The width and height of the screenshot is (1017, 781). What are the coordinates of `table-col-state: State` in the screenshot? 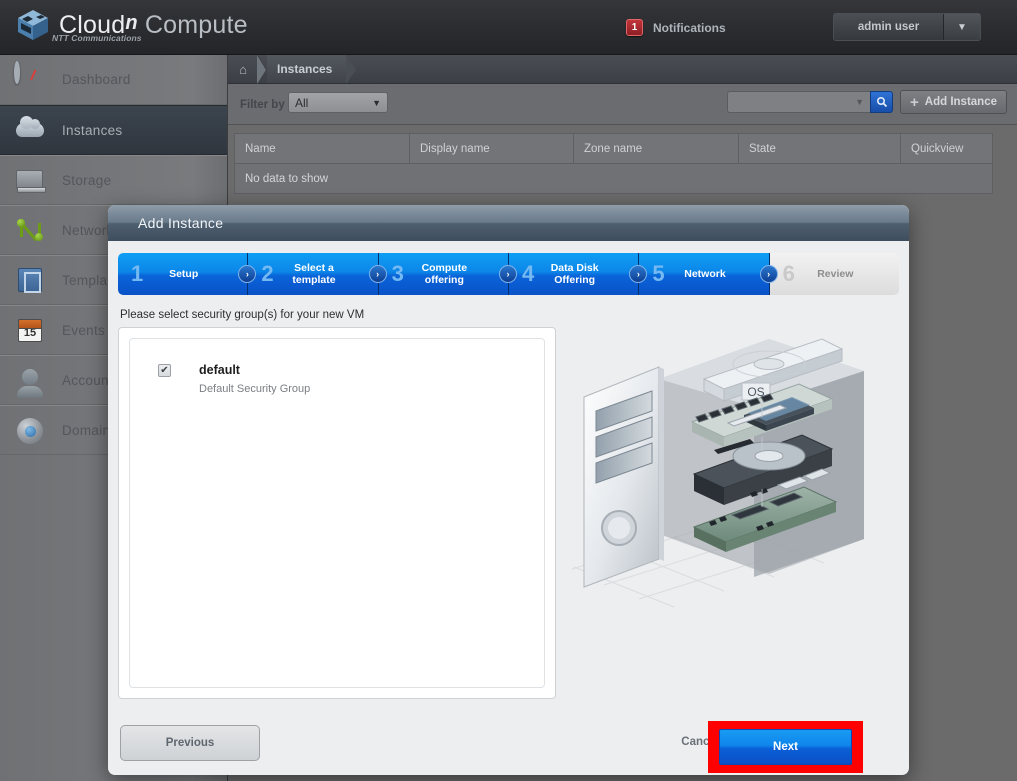 It's located at (820, 148).